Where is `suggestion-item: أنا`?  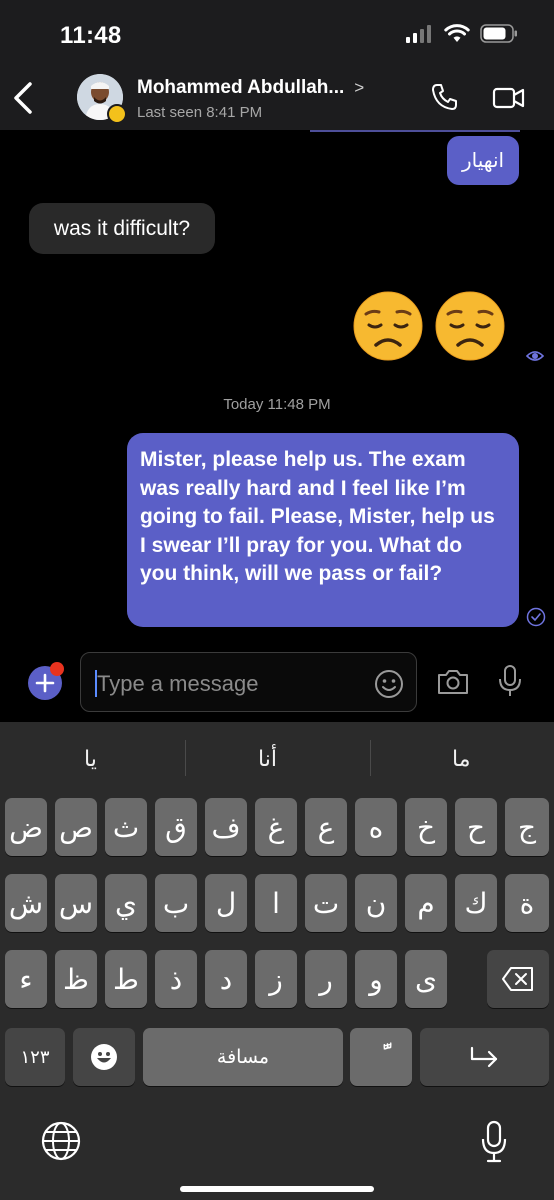 suggestion-item: أنا is located at coordinates (267, 759).